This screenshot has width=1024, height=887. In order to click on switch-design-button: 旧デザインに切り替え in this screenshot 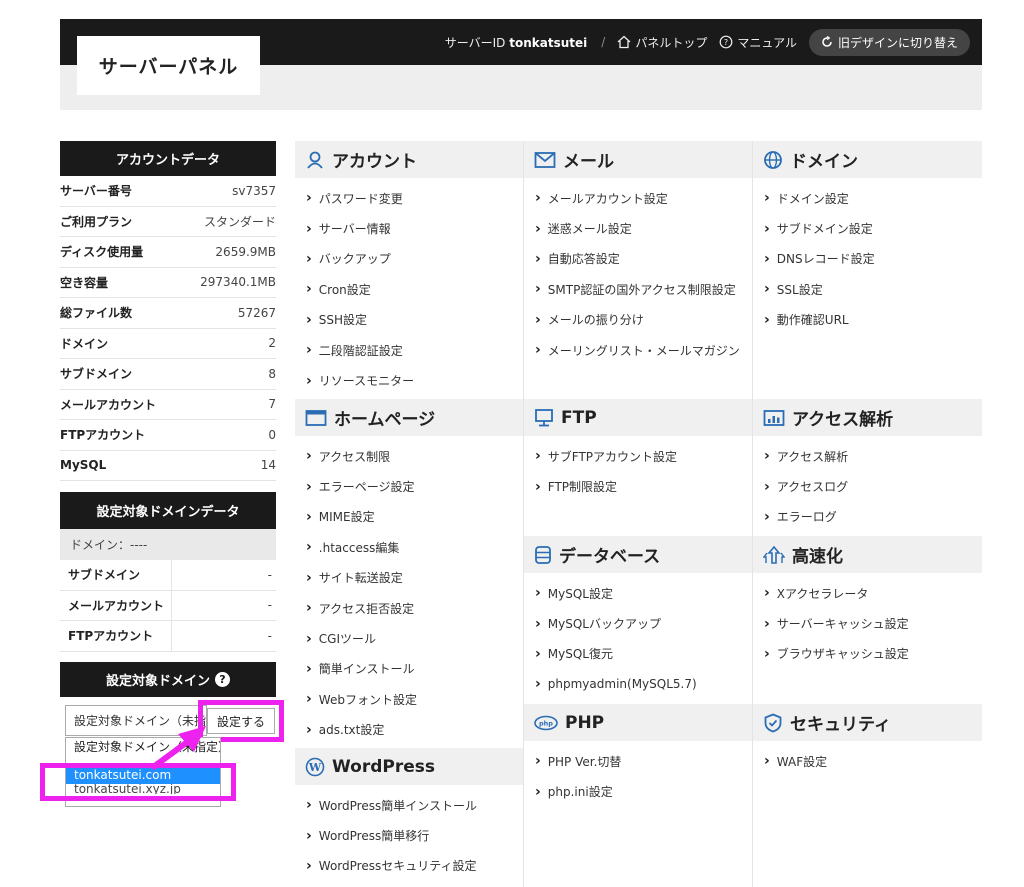, I will do `click(889, 42)`.